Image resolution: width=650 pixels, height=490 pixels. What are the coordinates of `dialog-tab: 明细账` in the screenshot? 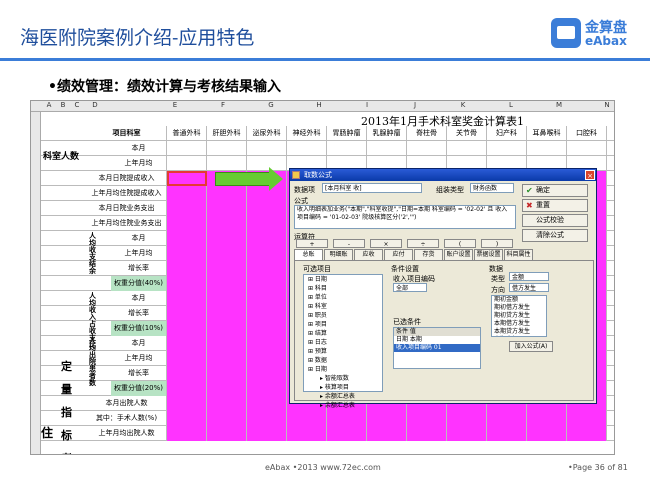 It's located at (338, 254).